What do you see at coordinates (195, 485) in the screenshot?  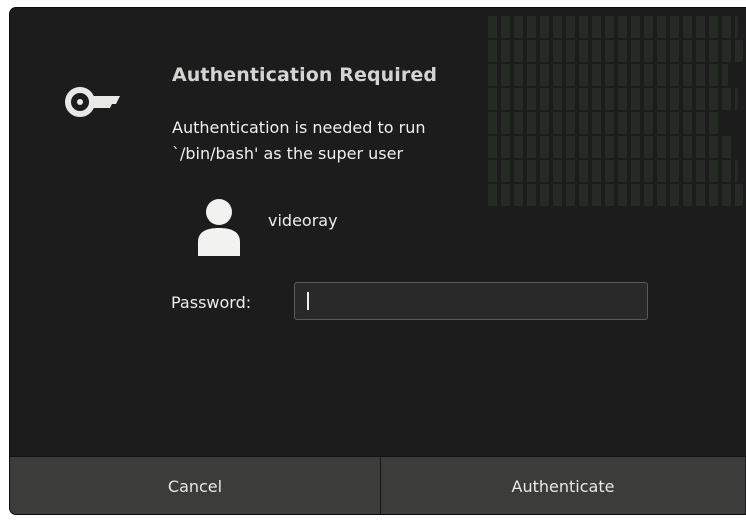 I see `cancel-button: Cancel` at bounding box center [195, 485].